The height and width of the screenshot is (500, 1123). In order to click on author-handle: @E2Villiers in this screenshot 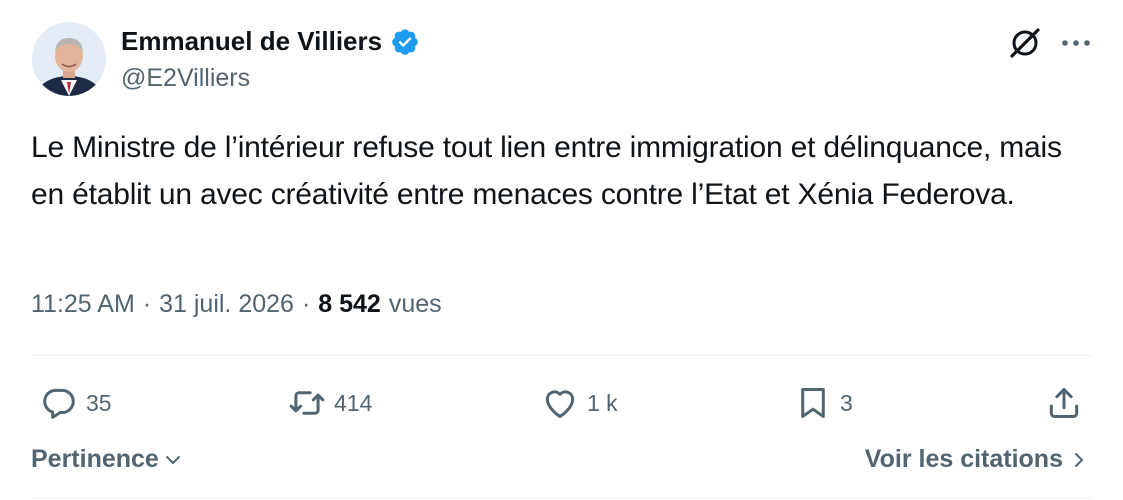, I will do `click(185, 78)`.